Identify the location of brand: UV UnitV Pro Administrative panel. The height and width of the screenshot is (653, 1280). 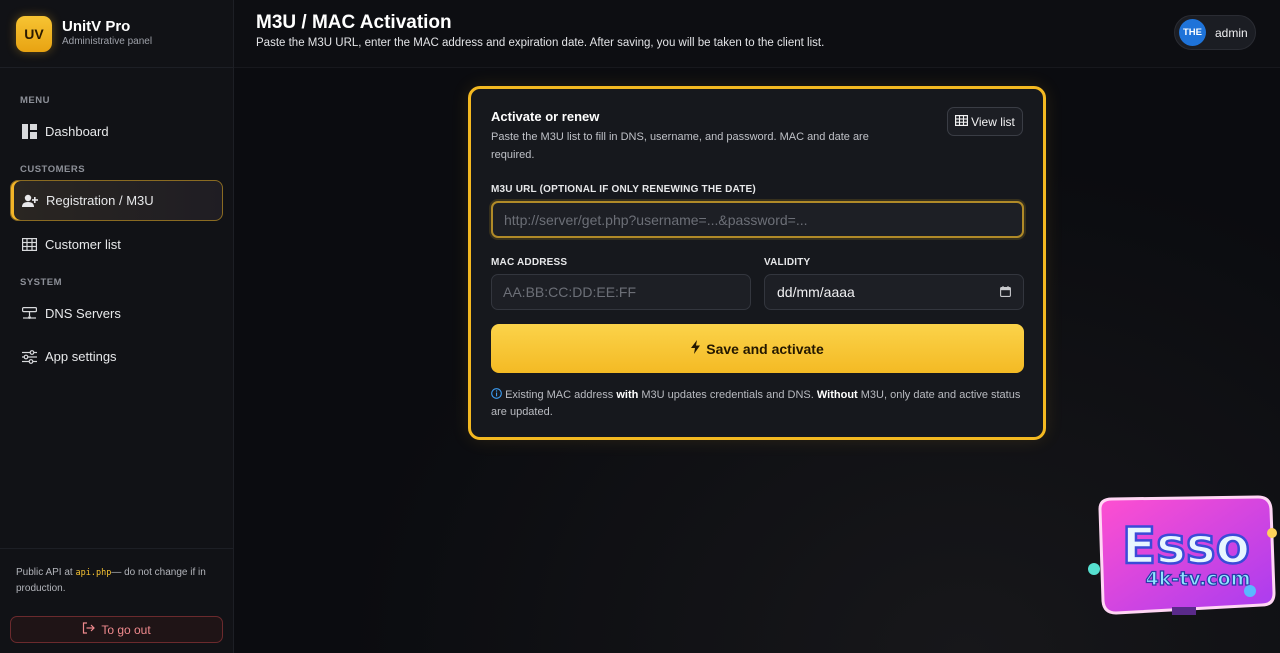
(116, 34).